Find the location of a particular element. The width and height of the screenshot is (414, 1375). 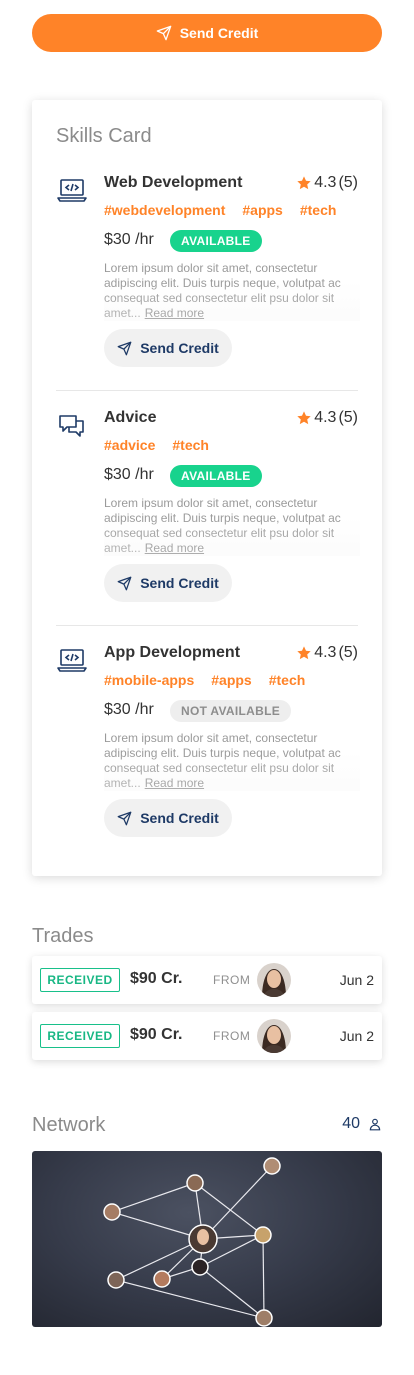

skills-card-title: Skills Card is located at coordinates (104, 136).